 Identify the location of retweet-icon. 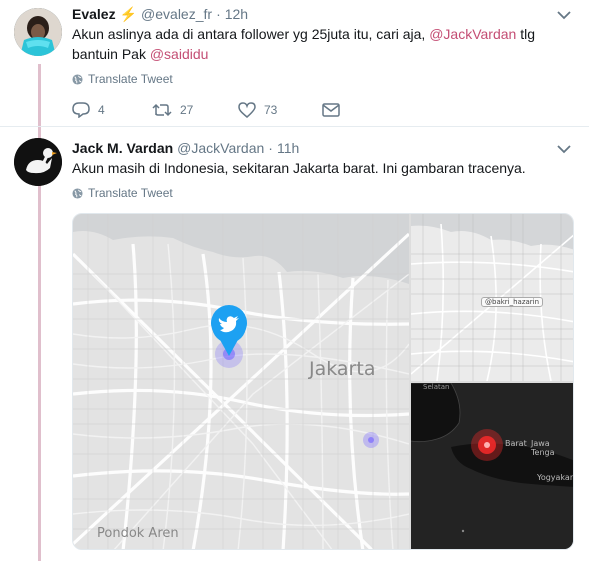
(162, 110).